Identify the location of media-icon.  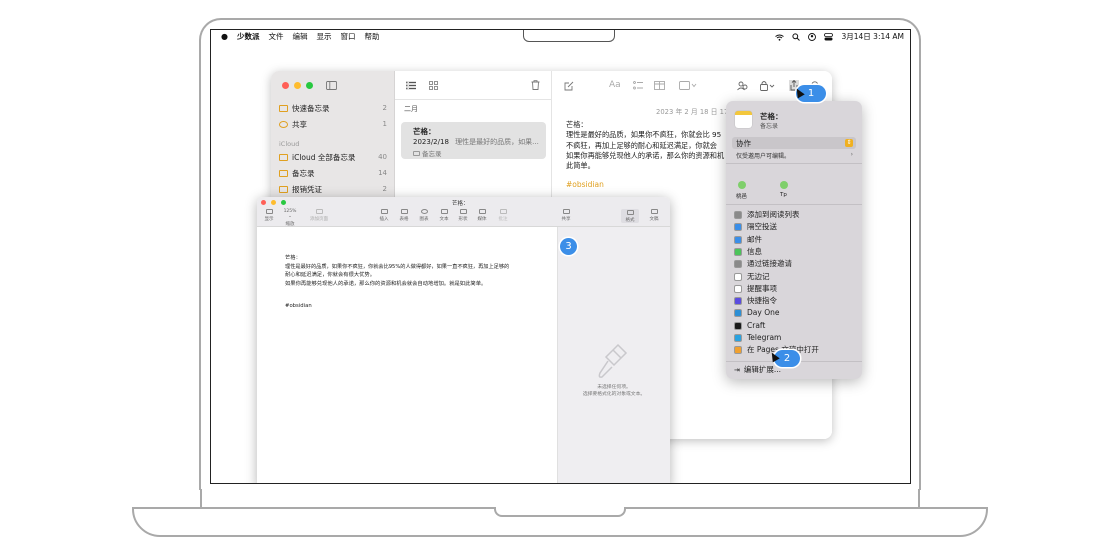
(688, 85).